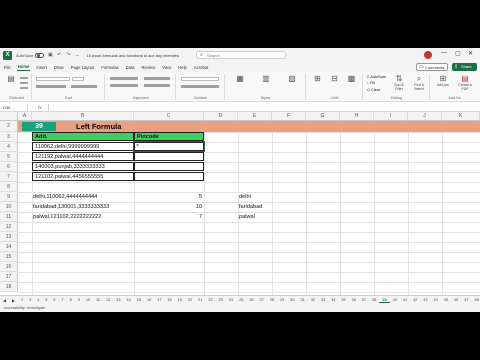 Image resolution: width=480 pixels, height=360 pixels. What do you see at coordinates (168, 197) in the screenshot?
I see `number-cell: 5` at bounding box center [168, 197].